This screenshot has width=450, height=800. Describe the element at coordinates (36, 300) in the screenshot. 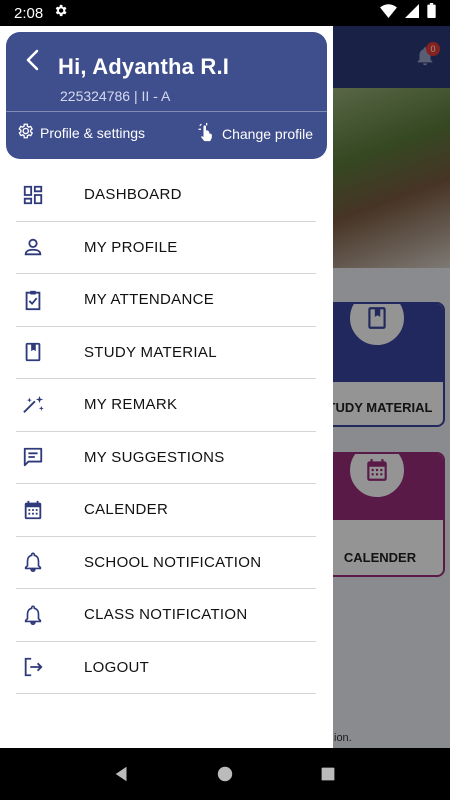

I see `clipboard-check-icon` at that location.